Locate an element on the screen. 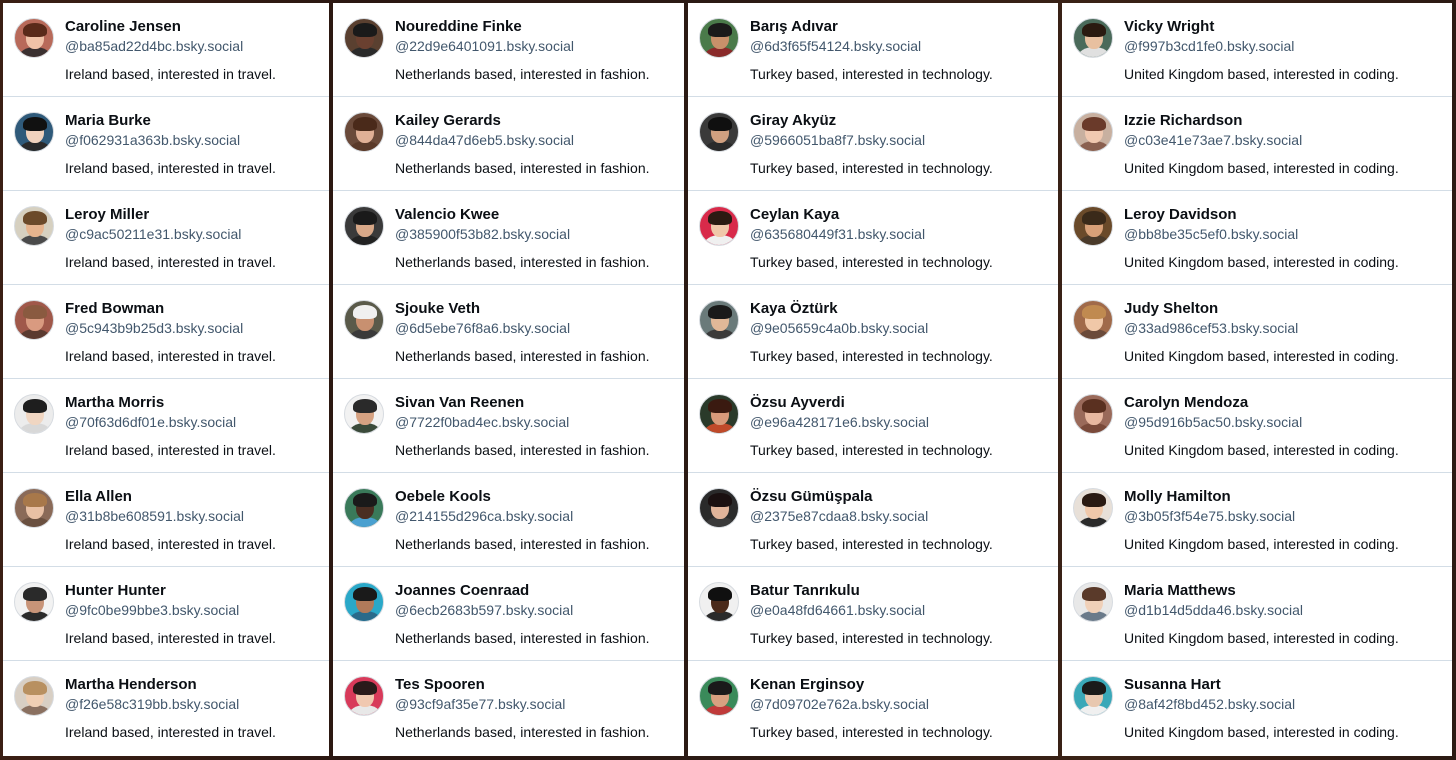 This screenshot has width=1456, height=760. account-handle: @e0a48fd64661.bsky.social is located at coordinates (837, 610).